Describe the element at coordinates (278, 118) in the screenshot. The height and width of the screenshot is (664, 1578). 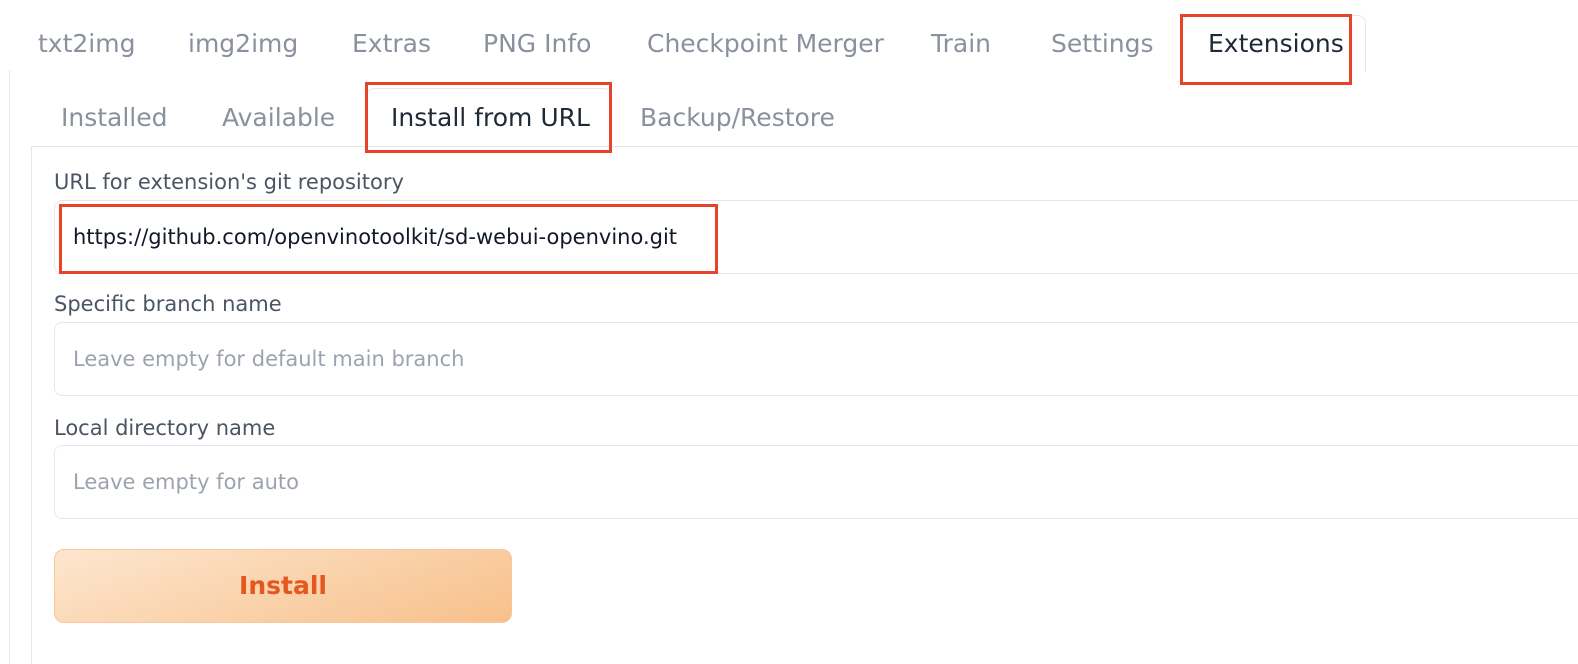
I see `subtab-available: Available` at that location.